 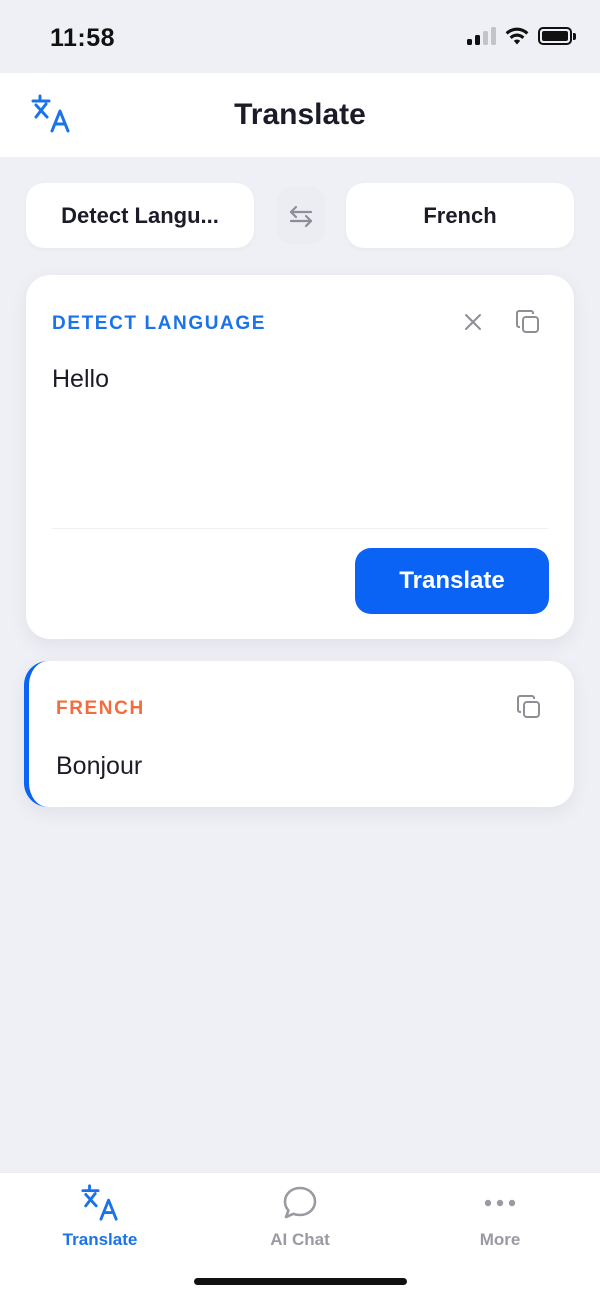 I want to click on swap-languages-button, so click(x=301, y=215).